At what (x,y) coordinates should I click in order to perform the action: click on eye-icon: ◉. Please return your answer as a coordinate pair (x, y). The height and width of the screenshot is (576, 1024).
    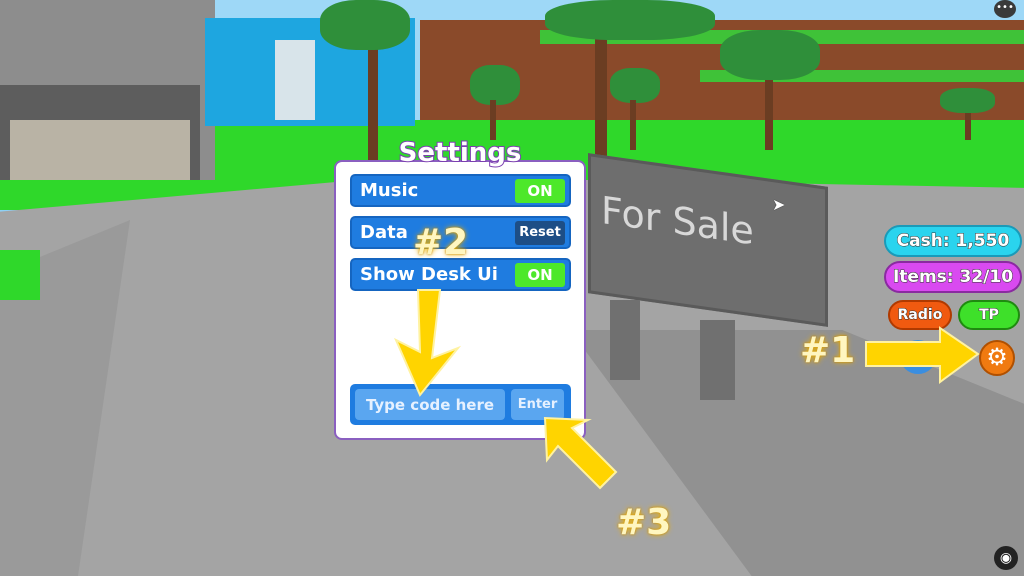
    Looking at the image, I should click on (1006, 558).